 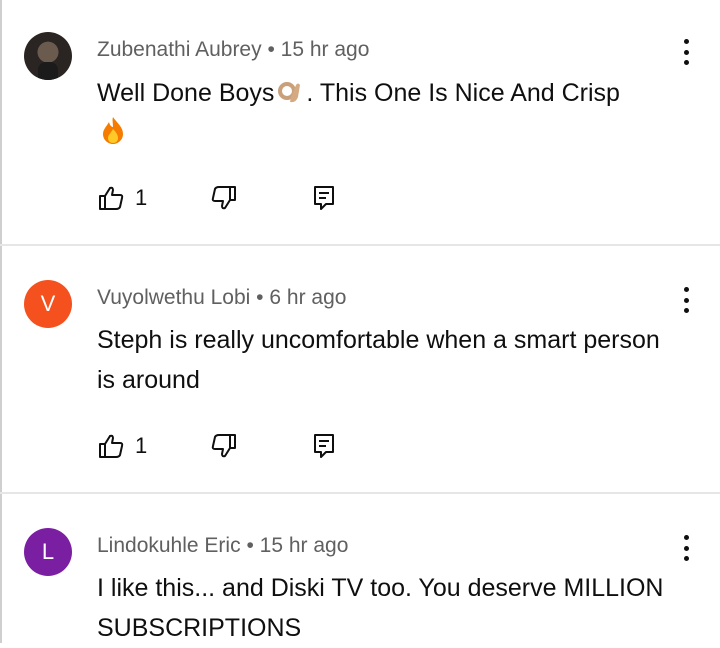 What do you see at coordinates (179, 49) in the screenshot?
I see `comment-author: Zubenathi Aubrey` at bounding box center [179, 49].